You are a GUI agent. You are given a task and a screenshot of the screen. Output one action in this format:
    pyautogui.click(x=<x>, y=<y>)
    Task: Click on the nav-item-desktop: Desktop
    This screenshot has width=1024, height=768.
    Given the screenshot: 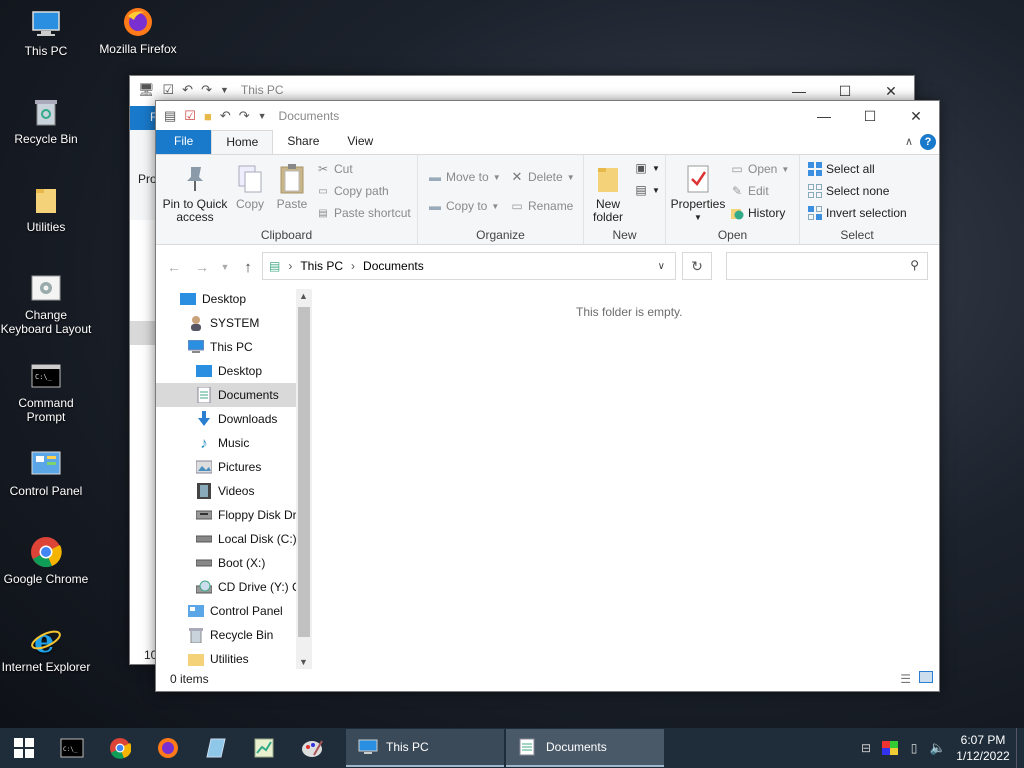 What is the action you would take?
    pyautogui.click(x=234, y=299)
    